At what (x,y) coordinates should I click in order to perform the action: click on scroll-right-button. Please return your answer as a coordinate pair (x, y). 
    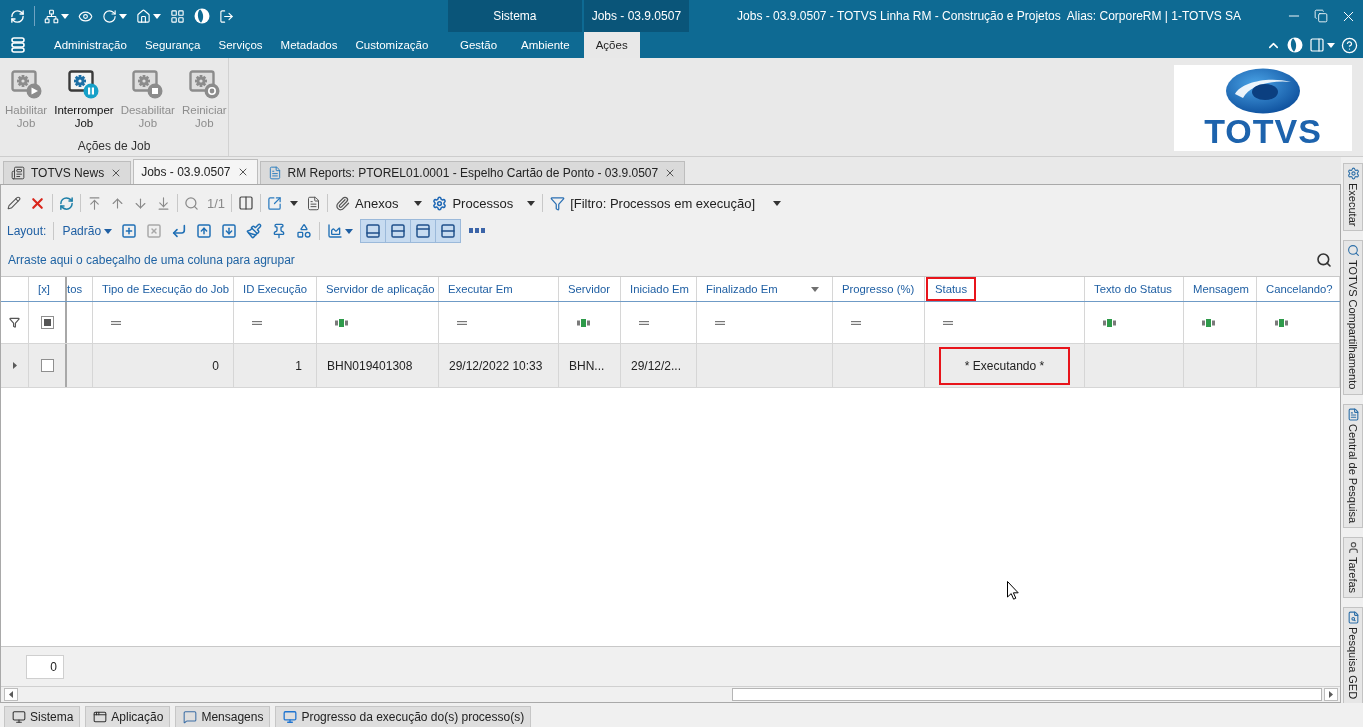
    Looking at the image, I should click on (1331, 694).